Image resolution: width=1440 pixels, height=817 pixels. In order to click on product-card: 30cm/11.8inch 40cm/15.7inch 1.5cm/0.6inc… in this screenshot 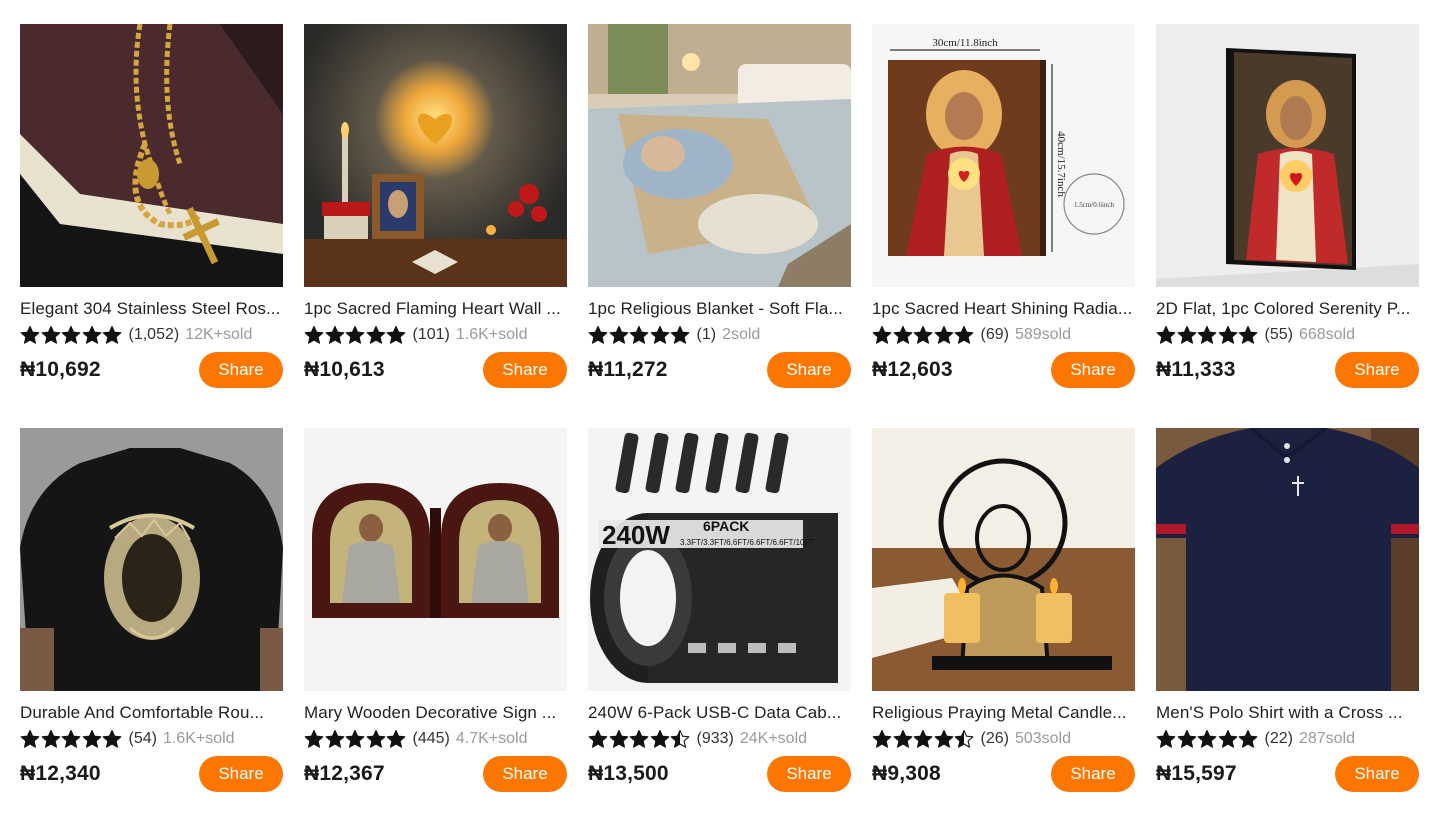, I will do `click(1003, 208)`.